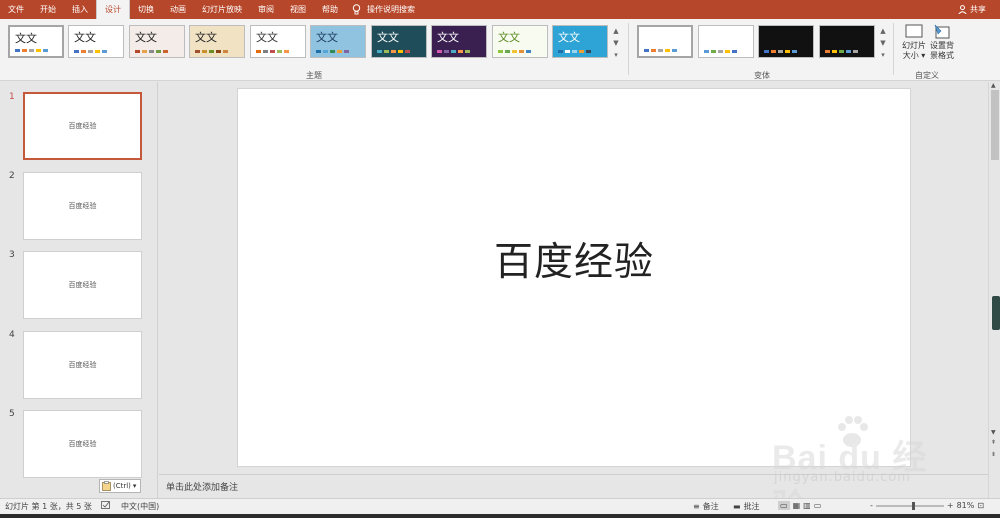 This screenshot has height=518, width=1000. I want to click on tab-review: 审阅, so click(266, 9).